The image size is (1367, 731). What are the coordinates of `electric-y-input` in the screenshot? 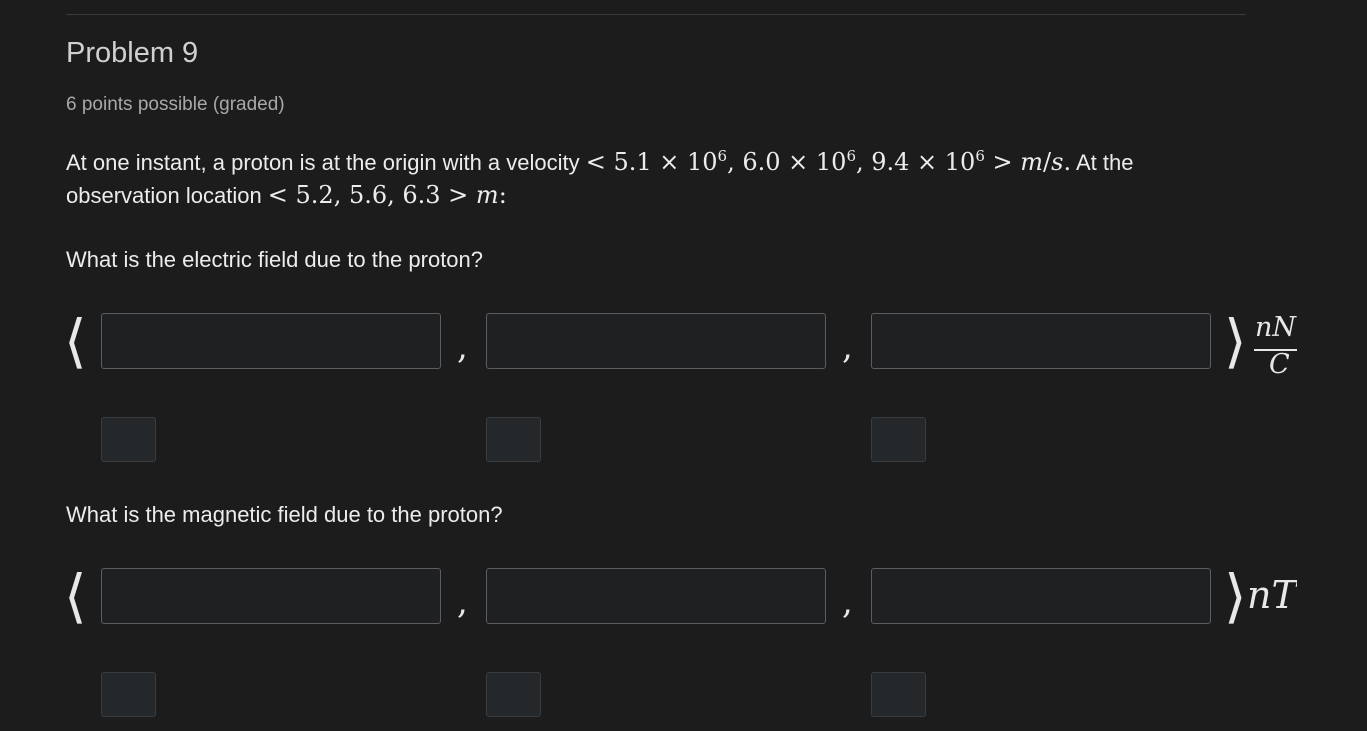 It's located at (656, 341).